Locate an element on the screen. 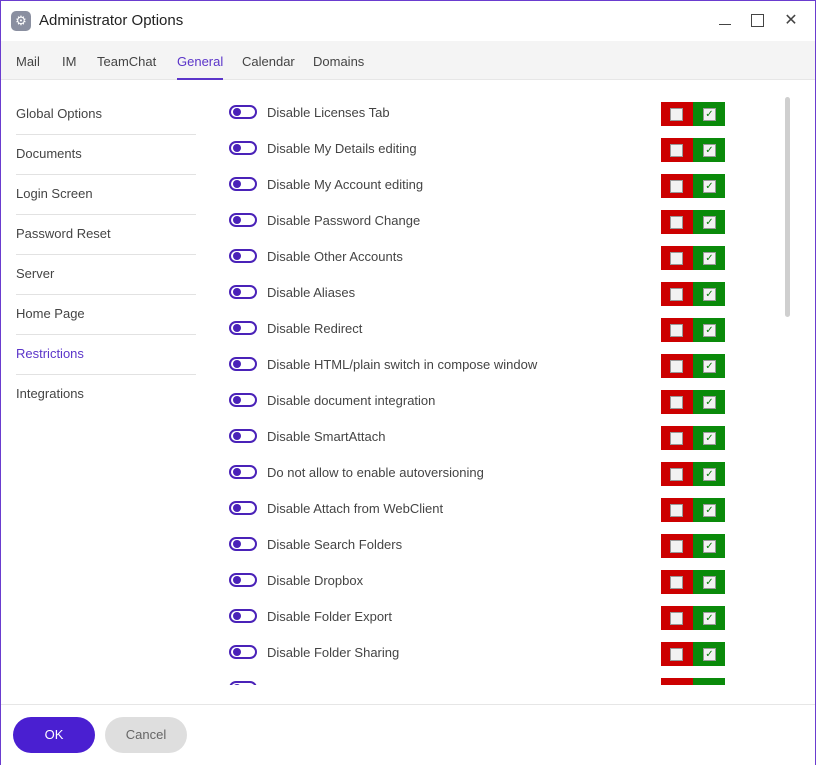  option-label: Disable Licenses Tab is located at coordinates (328, 112).